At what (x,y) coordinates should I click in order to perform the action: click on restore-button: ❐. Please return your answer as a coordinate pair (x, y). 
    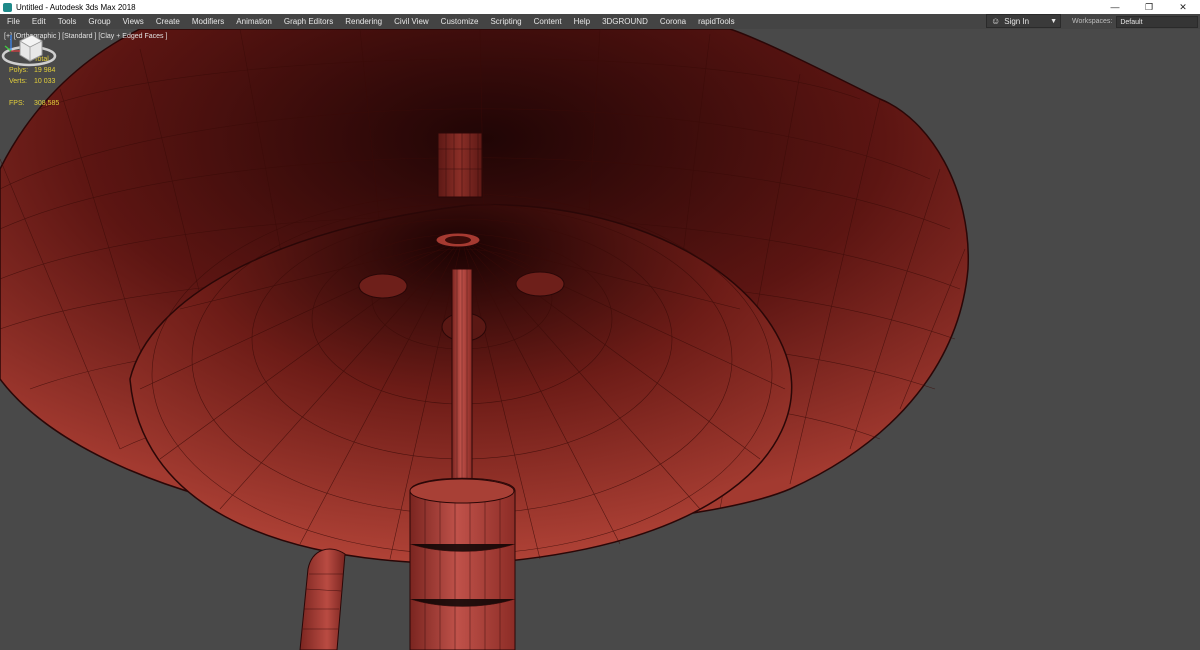
    Looking at the image, I should click on (1149, 7).